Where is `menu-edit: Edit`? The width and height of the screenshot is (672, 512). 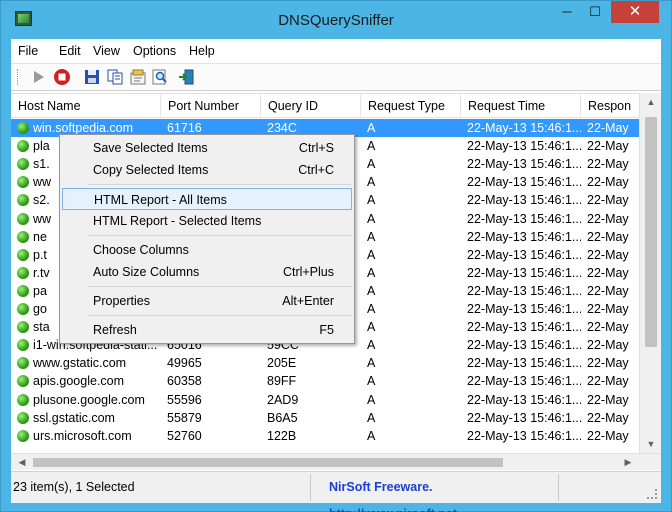
menu-edit: Edit is located at coordinates (70, 51).